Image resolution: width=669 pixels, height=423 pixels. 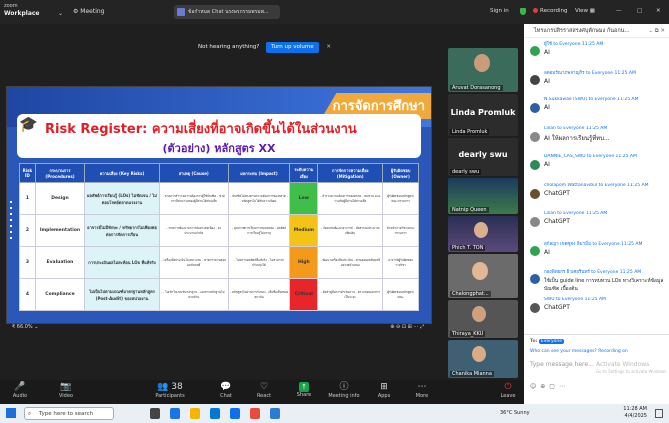 What do you see at coordinates (550, 11) in the screenshot?
I see `recording-indicator: Recording` at bounding box center [550, 11].